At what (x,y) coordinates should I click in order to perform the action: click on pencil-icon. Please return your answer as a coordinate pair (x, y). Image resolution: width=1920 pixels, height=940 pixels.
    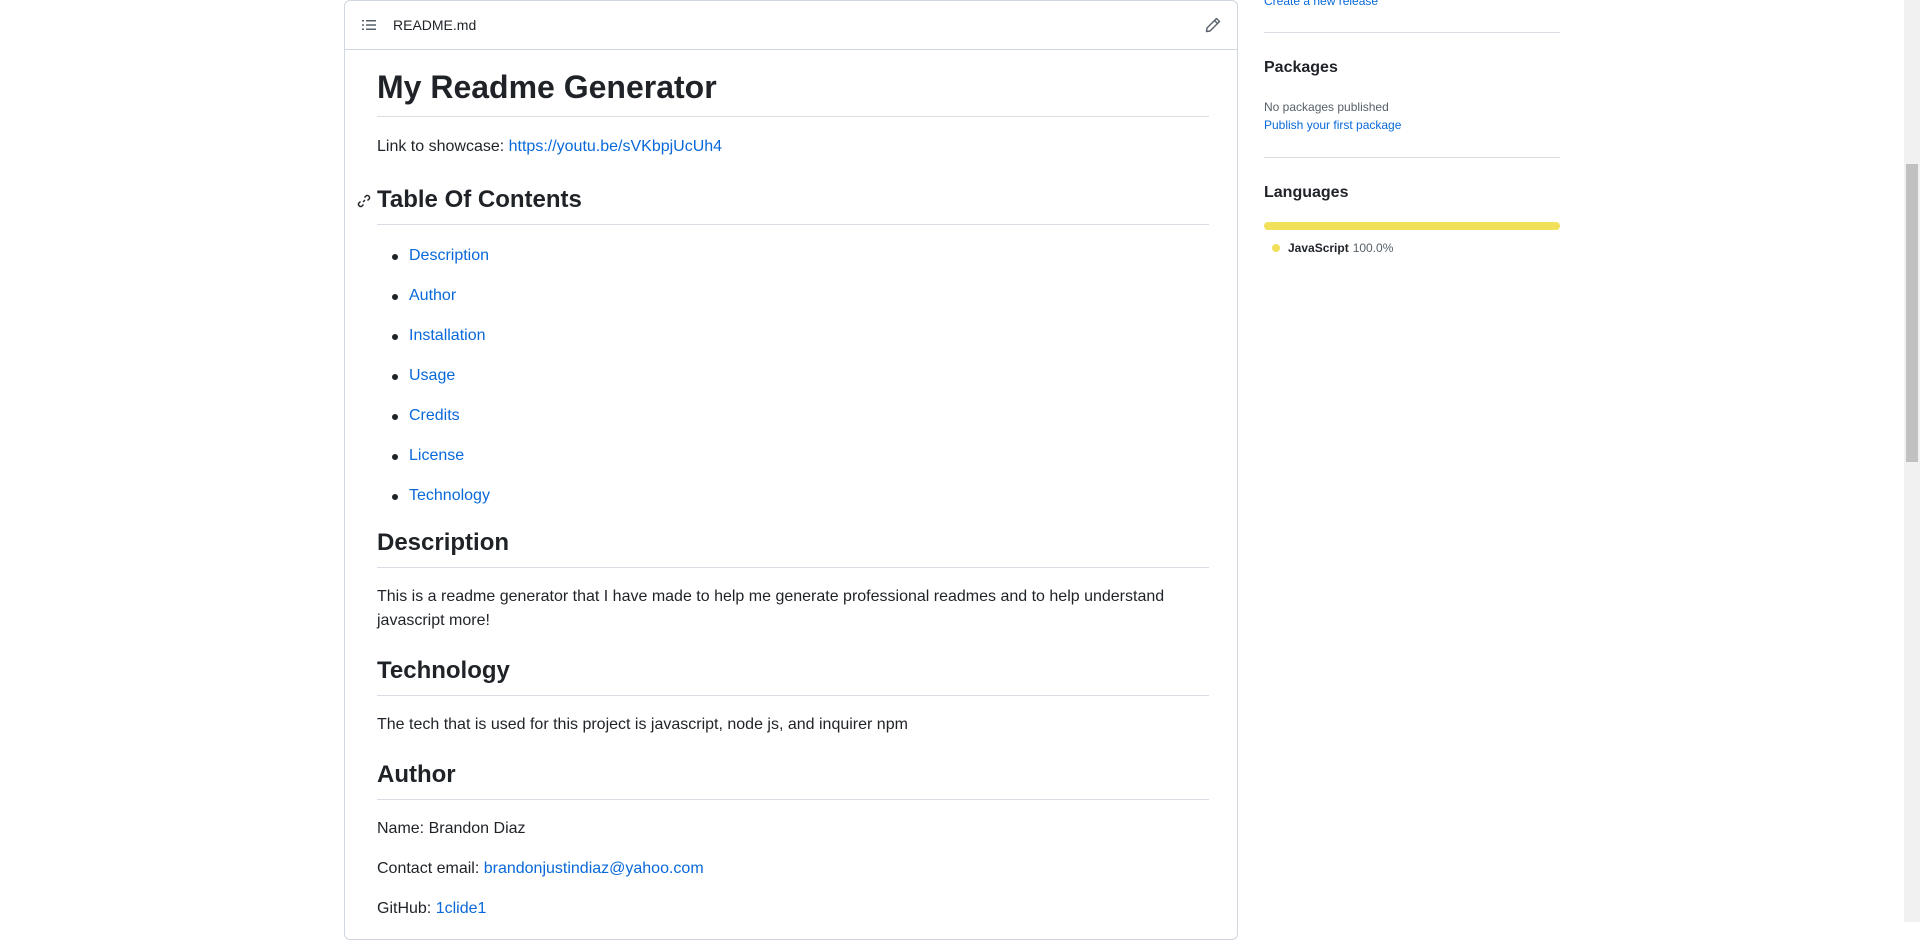
    Looking at the image, I should click on (1213, 25).